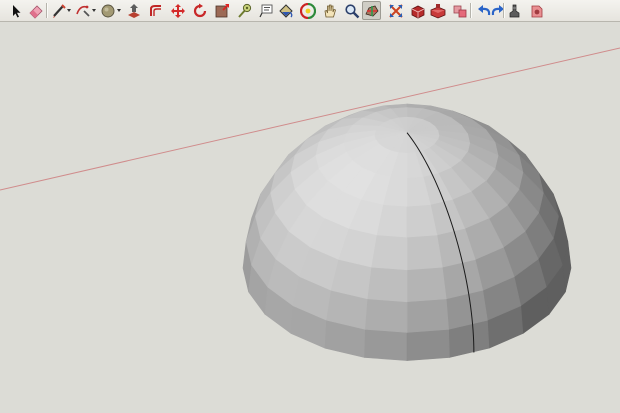 The image size is (620, 413). I want to click on 3d-warehouse-icon, so click(418, 12).